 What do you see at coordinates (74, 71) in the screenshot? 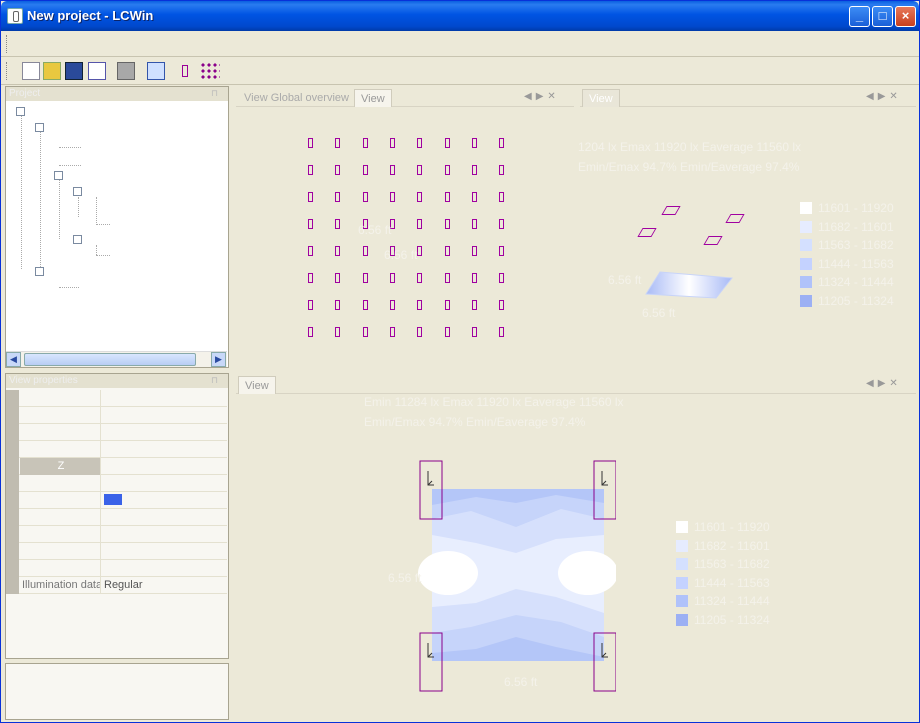
I see `save-icon` at bounding box center [74, 71].